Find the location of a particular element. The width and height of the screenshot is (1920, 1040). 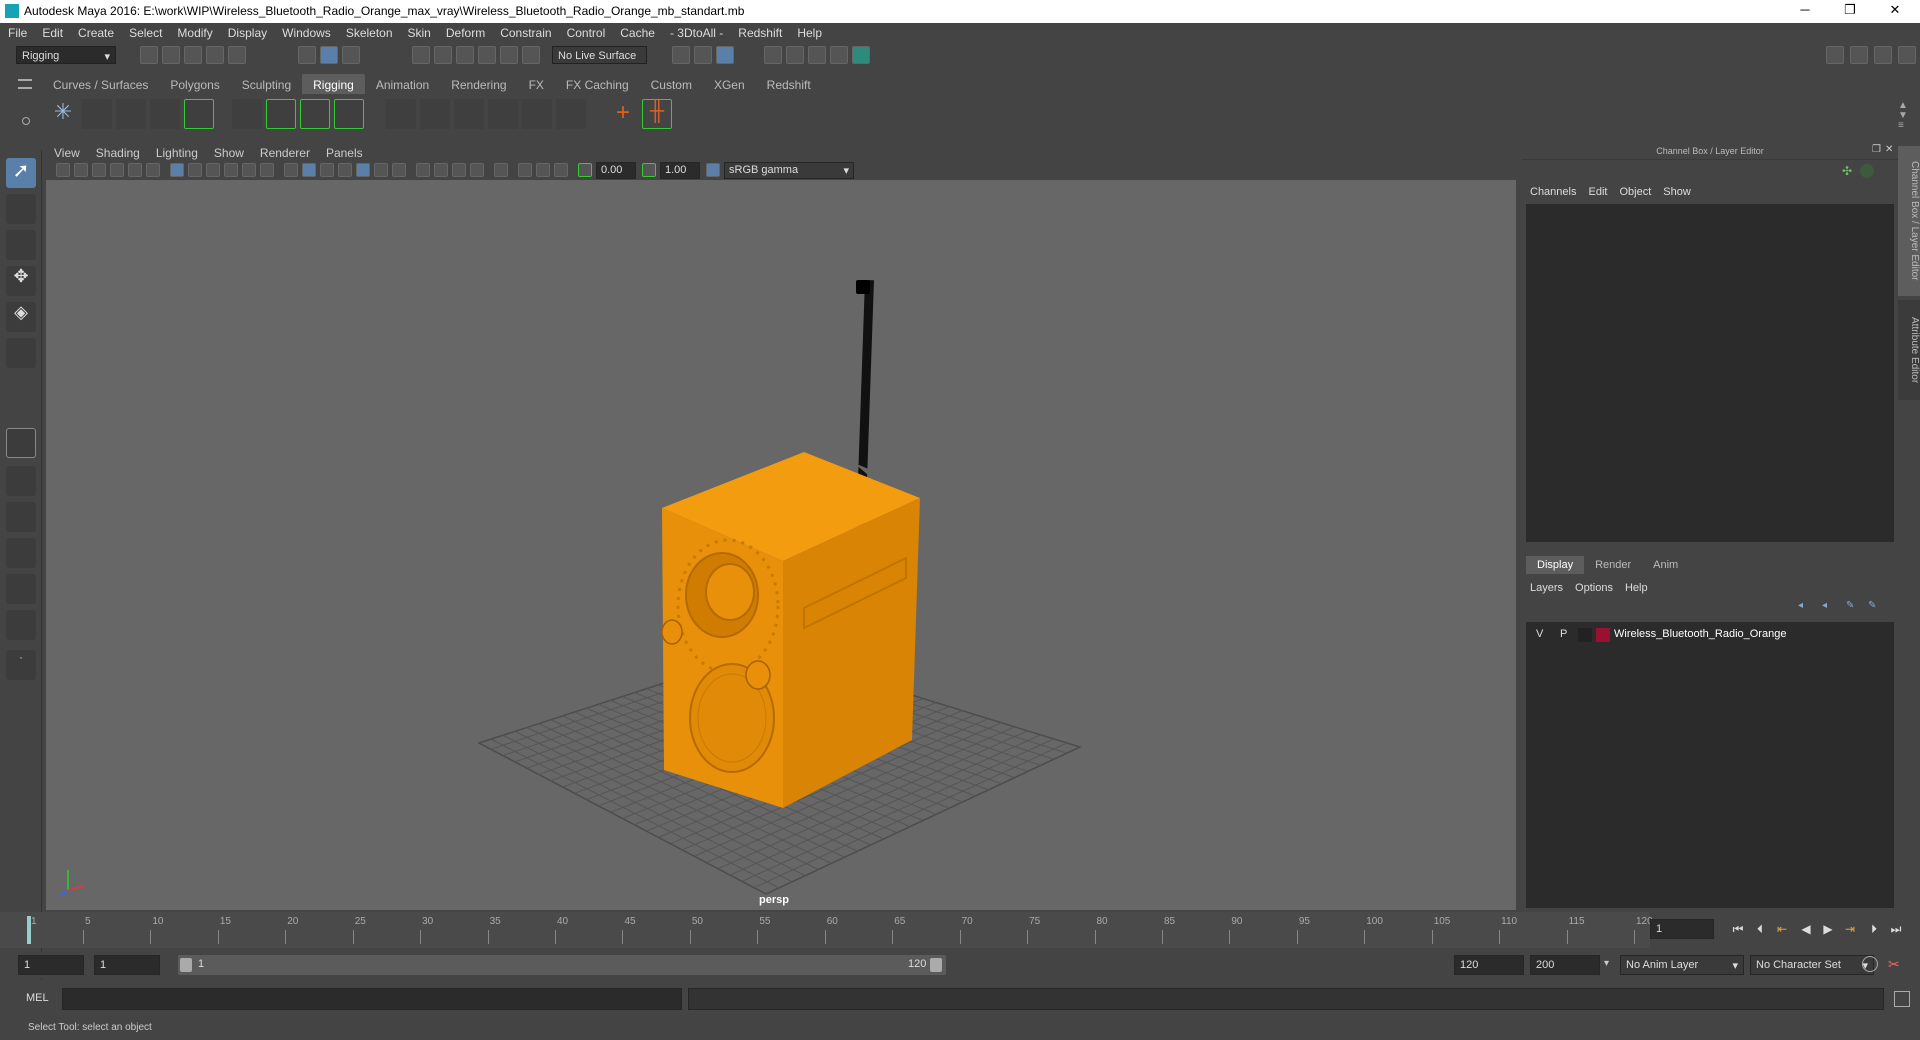

anti-aliasing-icon is located at coordinates (459, 170).